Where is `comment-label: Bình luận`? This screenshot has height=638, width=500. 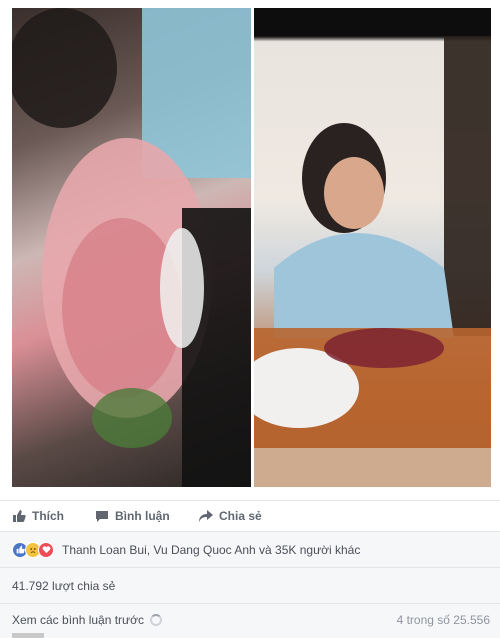
comment-label: Bình luận is located at coordinates (142, 516).